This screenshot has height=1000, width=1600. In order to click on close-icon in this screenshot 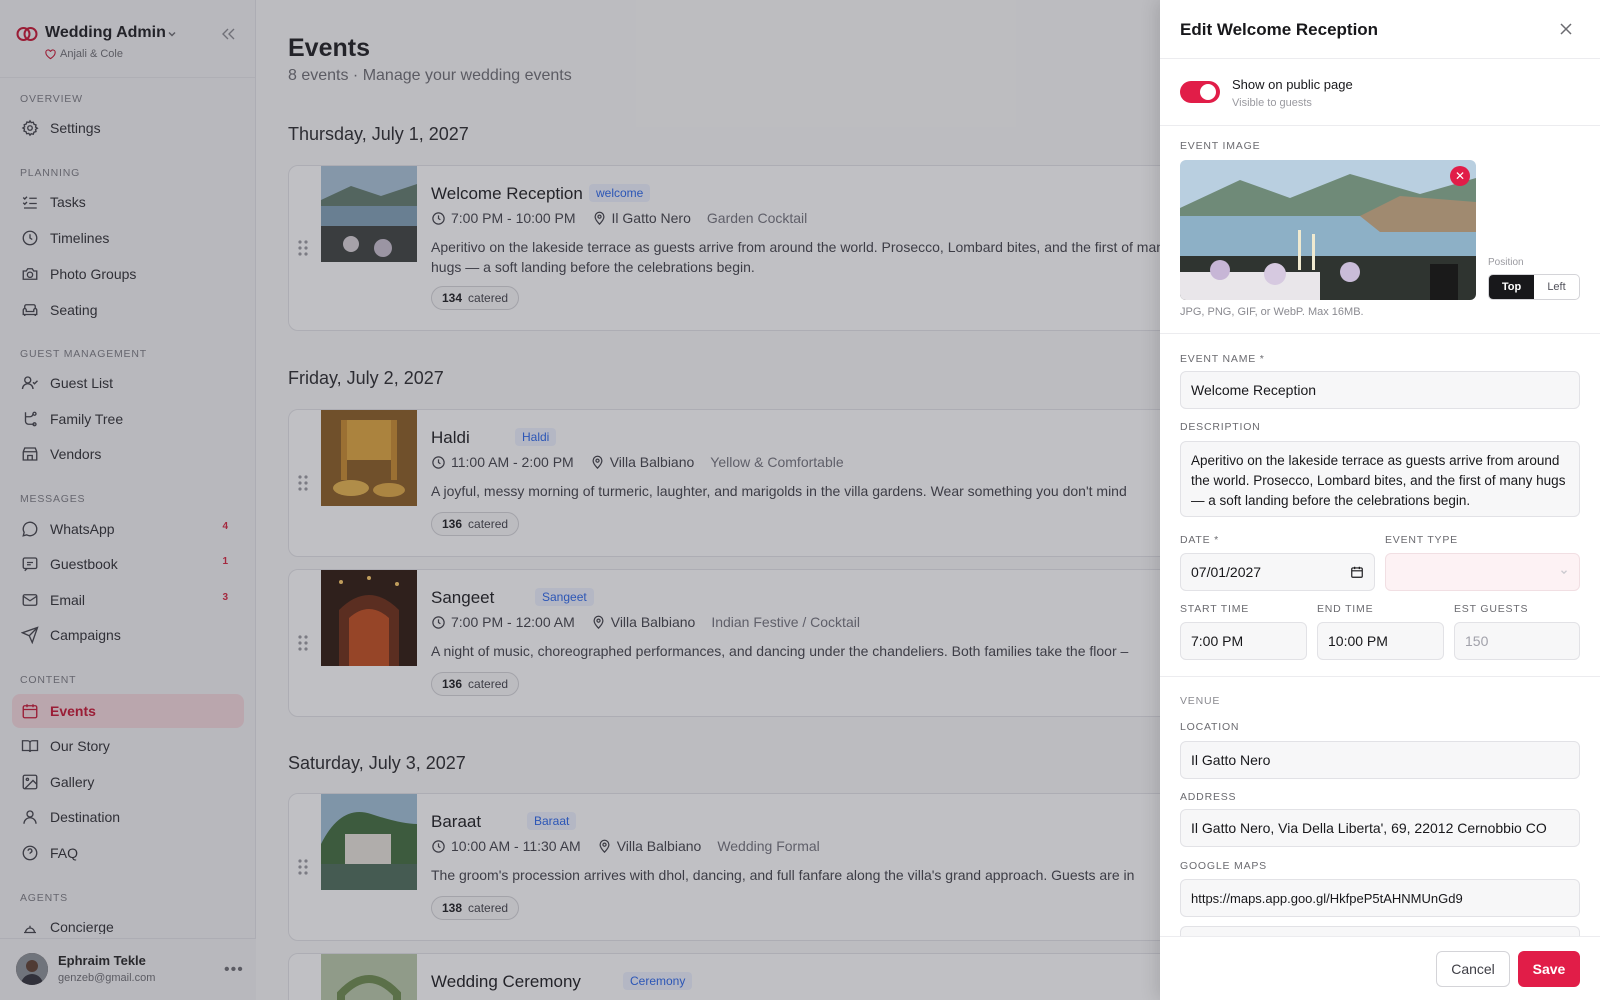, I will do `click(1566, 29)`.